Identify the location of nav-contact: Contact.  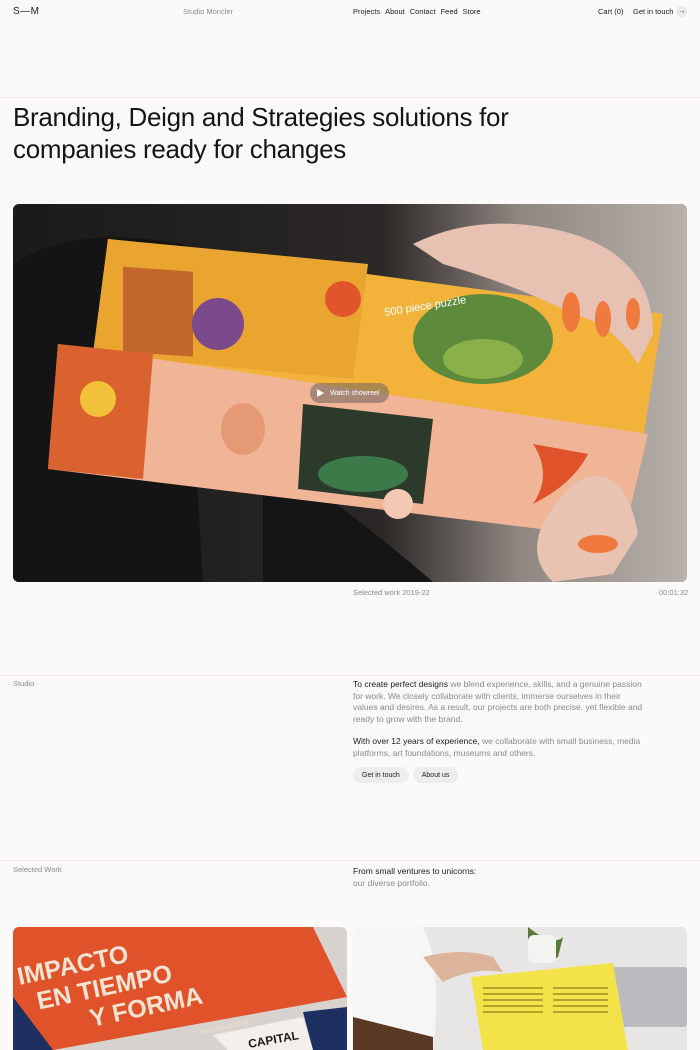
(423, 11).